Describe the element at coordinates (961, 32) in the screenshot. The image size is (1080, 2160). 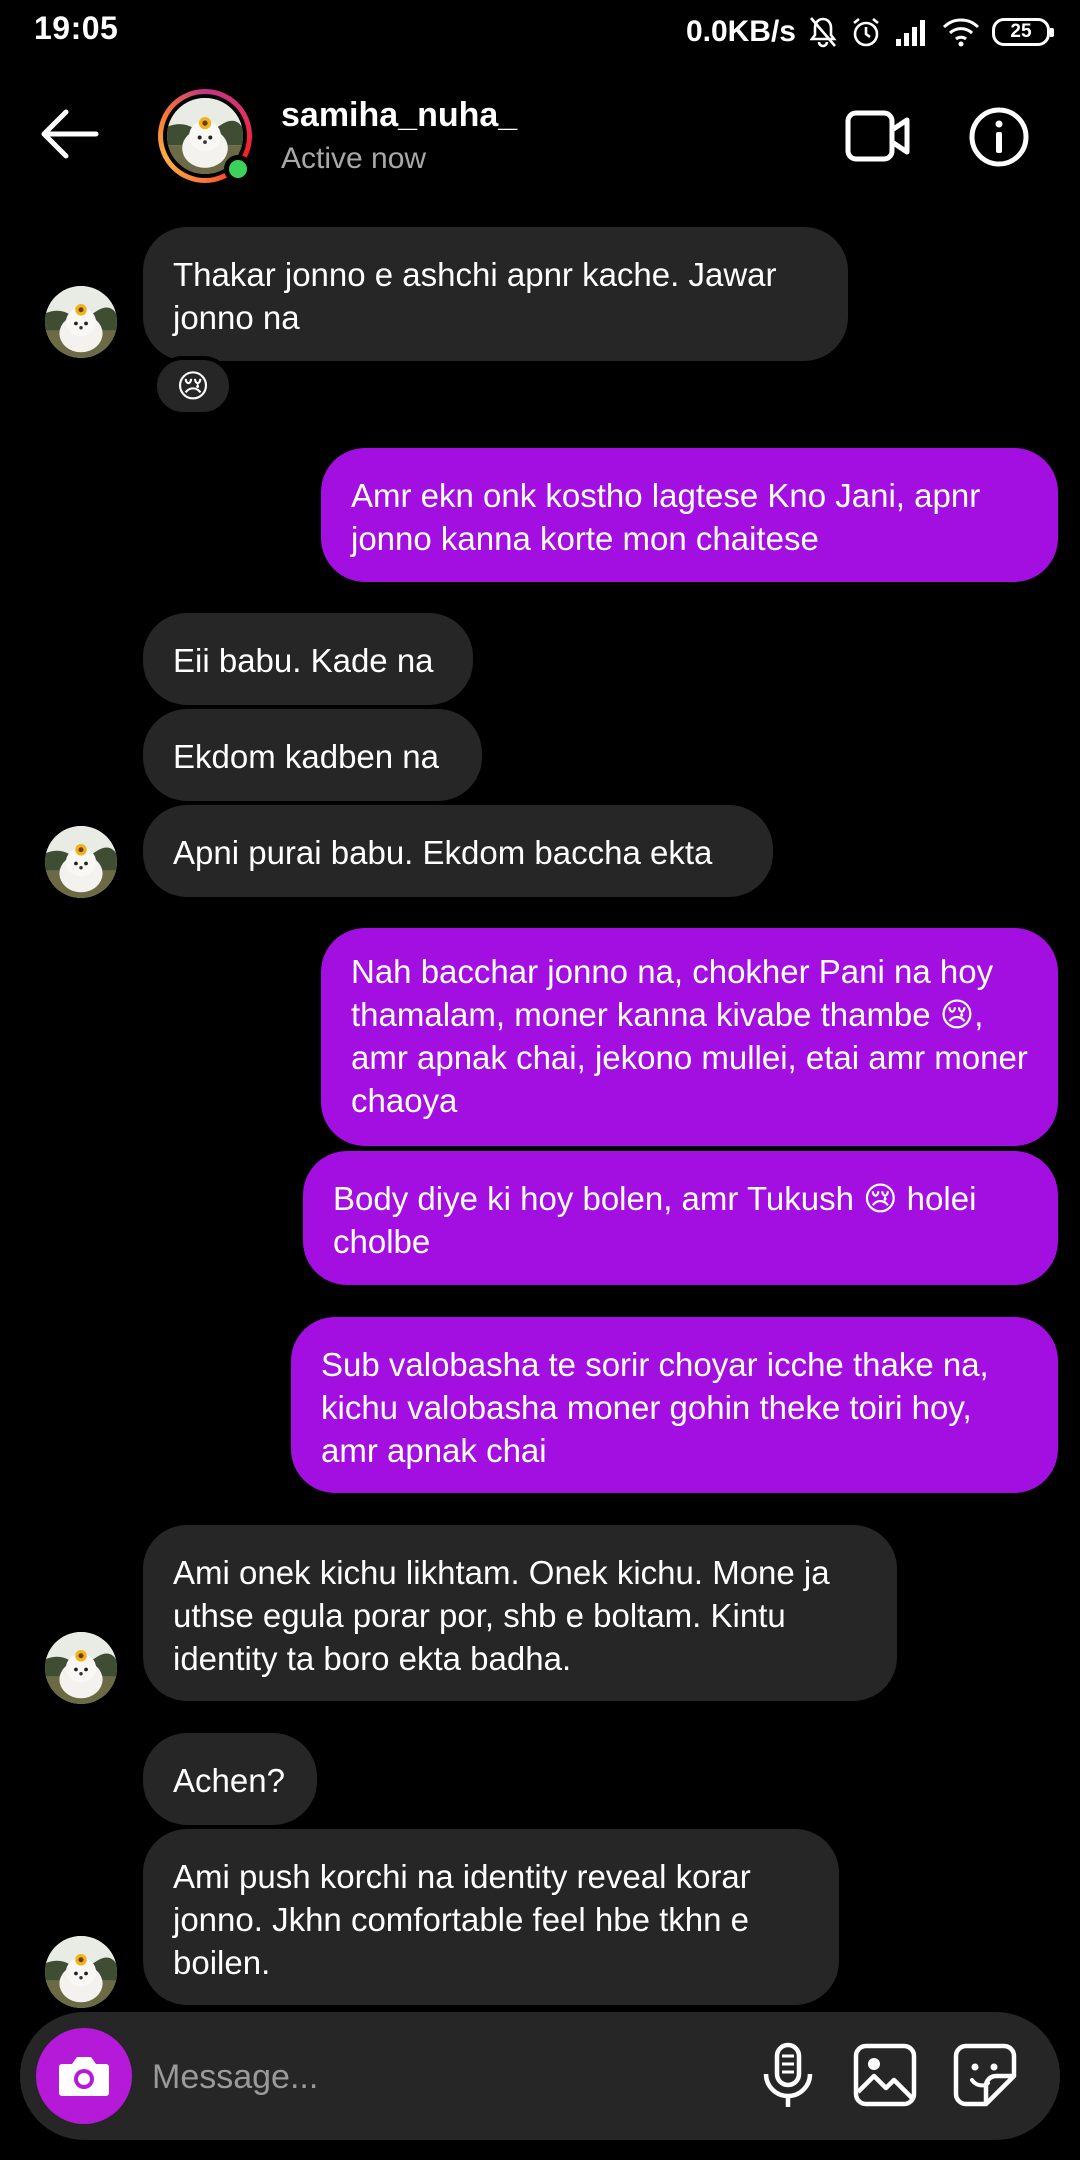
I see `wifi-icon` at that location.